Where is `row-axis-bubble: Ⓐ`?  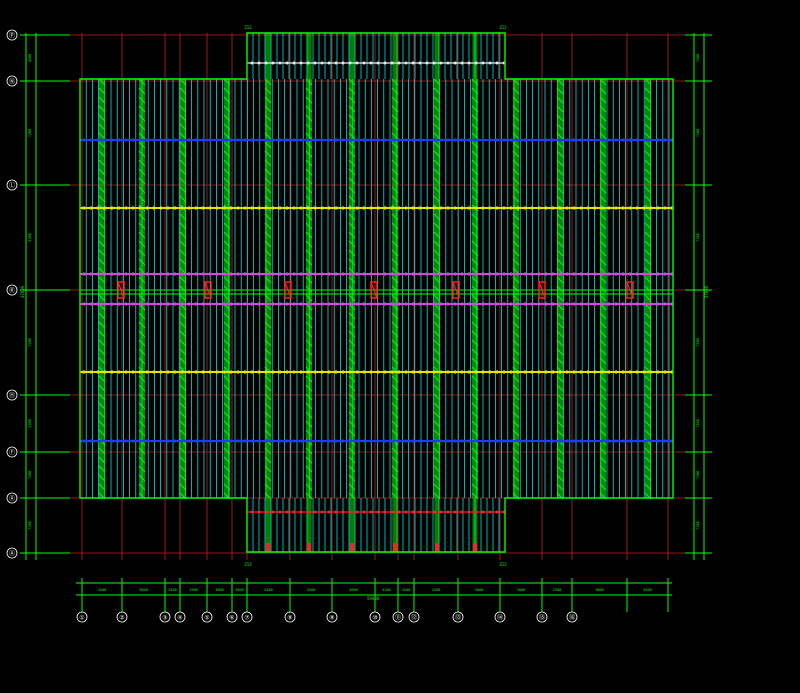
row-axis-bubble: Ⓐ is located at coordinates (12, 553).